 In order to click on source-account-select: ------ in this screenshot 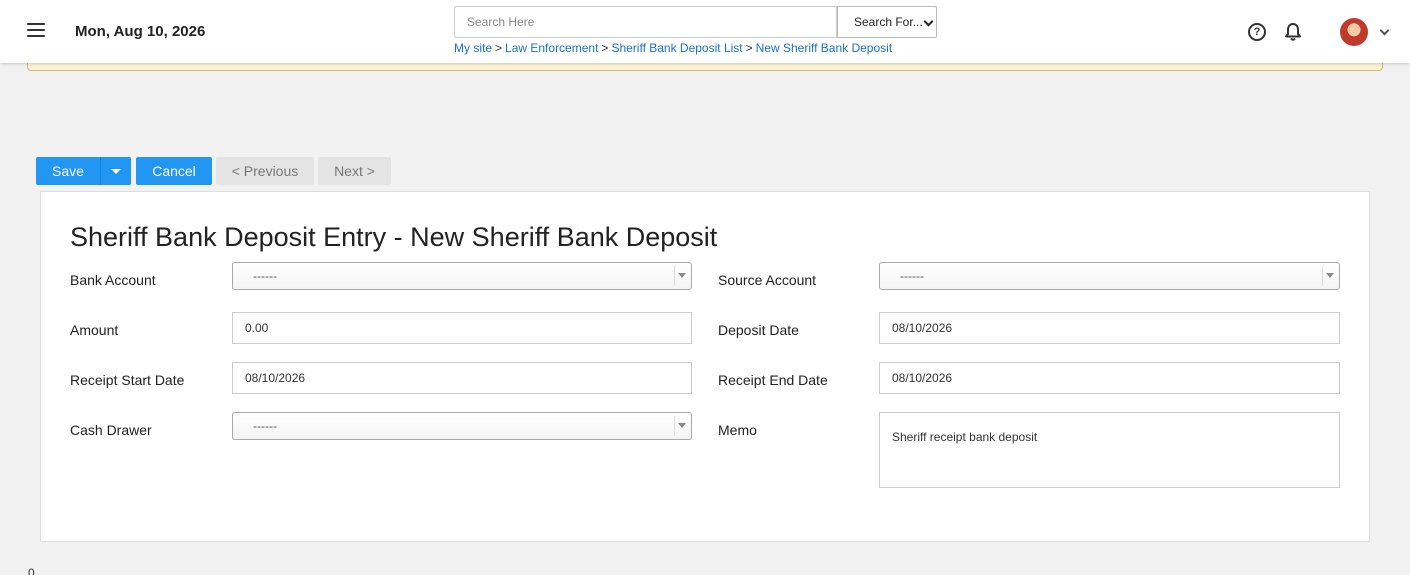, I will do `click(1109, 276)`.